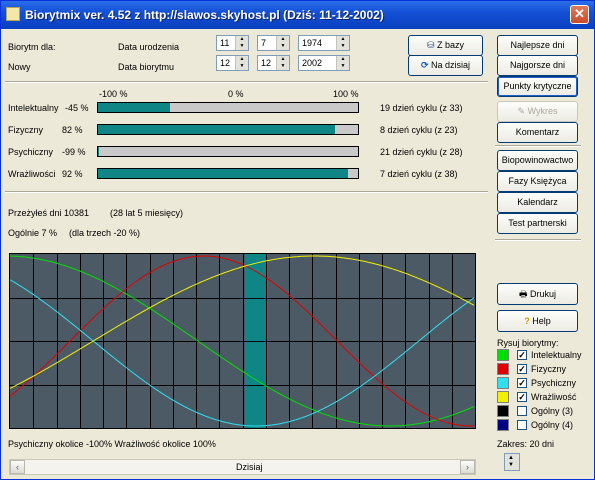 This screenshot has height=480, width=595. Describe the element at coordinates (72, 174) in the screenshot. I see `cycle-percent-wrazliwosci: 92 %` at that location.